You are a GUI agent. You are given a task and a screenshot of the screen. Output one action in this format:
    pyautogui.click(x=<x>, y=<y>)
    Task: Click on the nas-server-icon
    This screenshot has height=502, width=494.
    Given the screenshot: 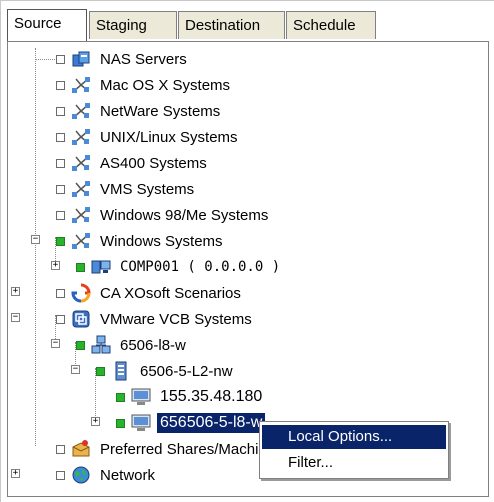 What is the action you would take?
    pyautogui.click(x=81, y=59)
    